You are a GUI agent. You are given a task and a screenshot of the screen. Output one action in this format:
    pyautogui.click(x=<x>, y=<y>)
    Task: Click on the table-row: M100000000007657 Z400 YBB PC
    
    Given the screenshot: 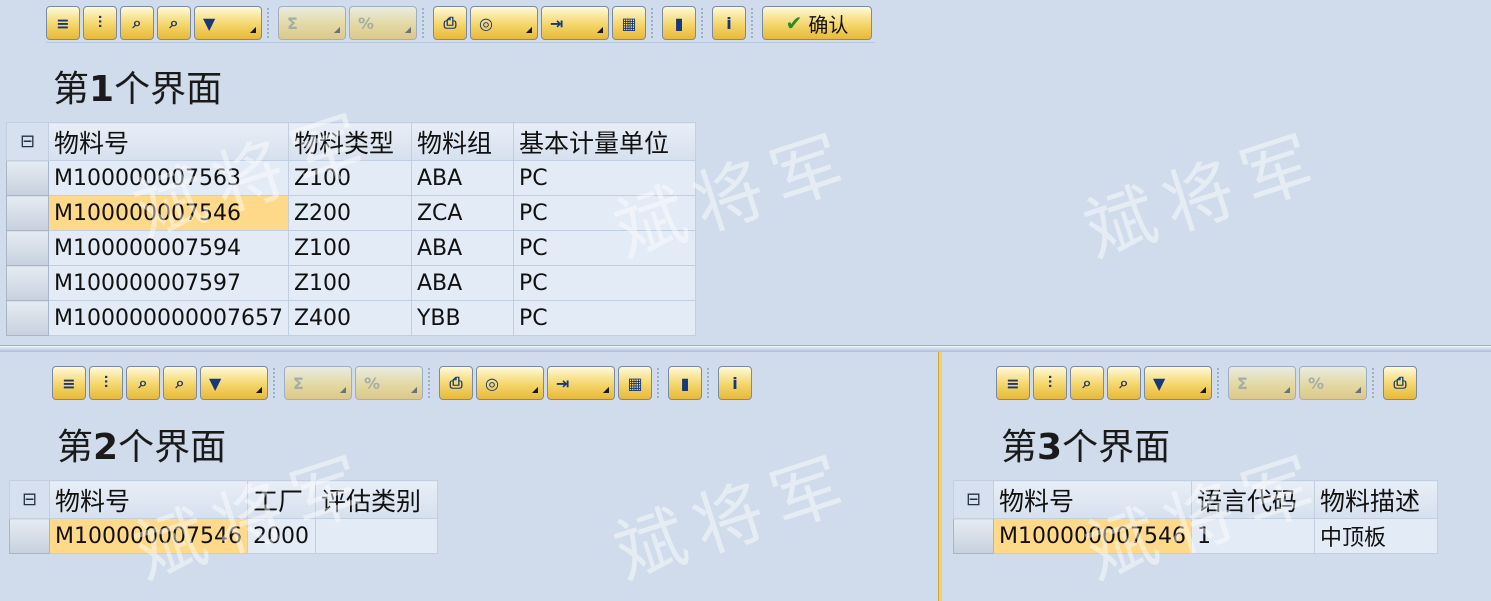 What is the action you would take?
    pyautogui.click(x=351, y=318)
    